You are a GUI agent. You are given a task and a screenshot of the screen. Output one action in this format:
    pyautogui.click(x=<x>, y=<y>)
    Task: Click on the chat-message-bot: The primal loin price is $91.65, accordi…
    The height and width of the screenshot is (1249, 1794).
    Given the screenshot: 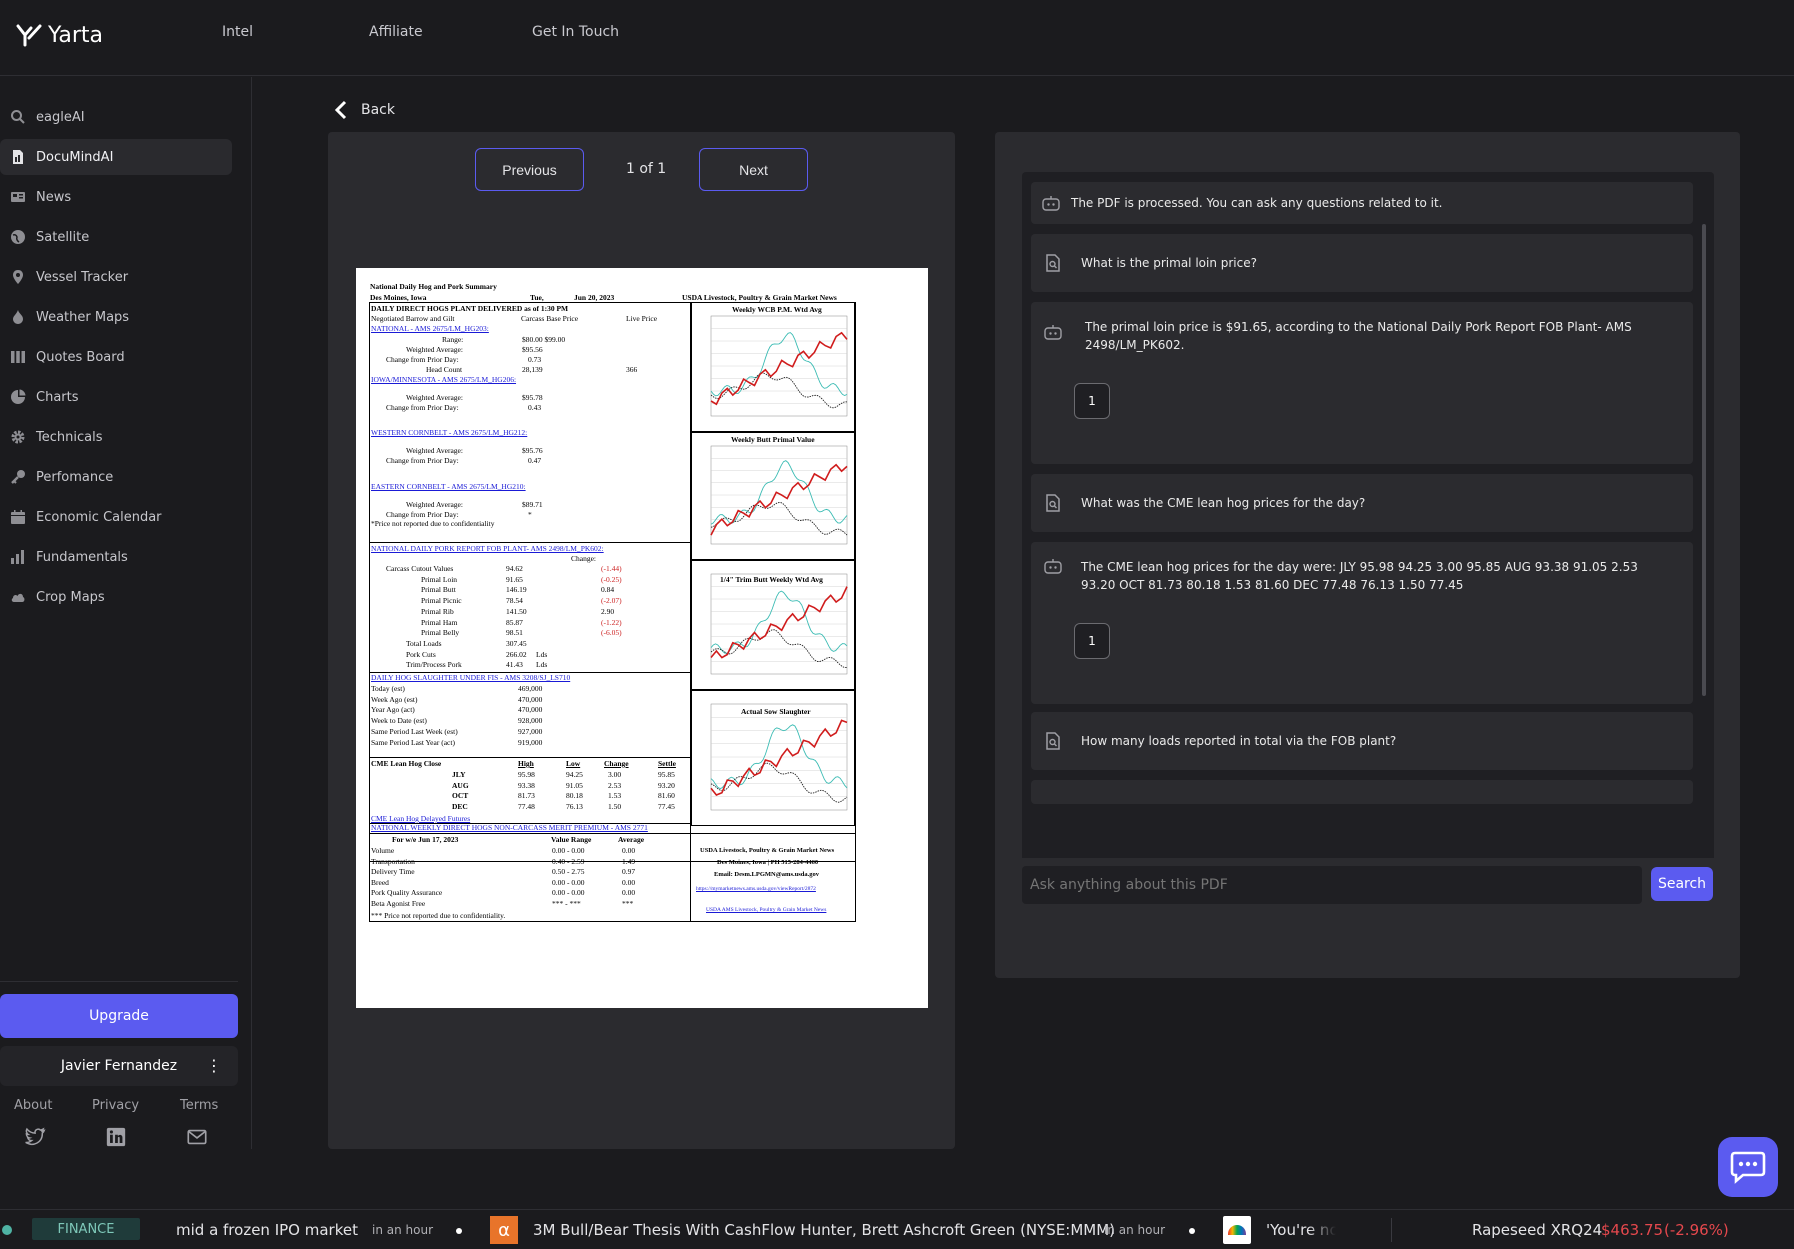 What is the action you would take?
    pyautogui.click(x=1362, y=383)
    